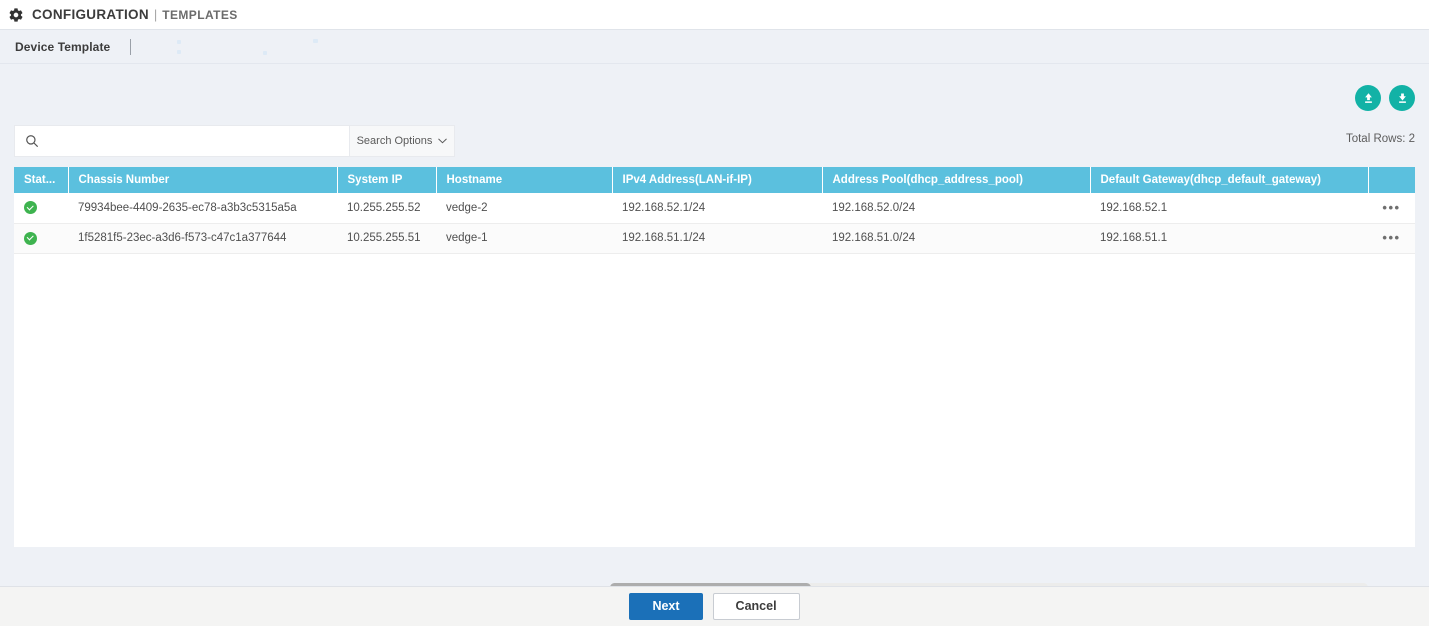 The width and height of the screenshot is (1429, 626). Describe the element at coordinates (202, 238) in the screenshot. I see `cell-chassis-number: 1f5281f5-23ec-a3d6-f573-c47c1a377644` at that location.